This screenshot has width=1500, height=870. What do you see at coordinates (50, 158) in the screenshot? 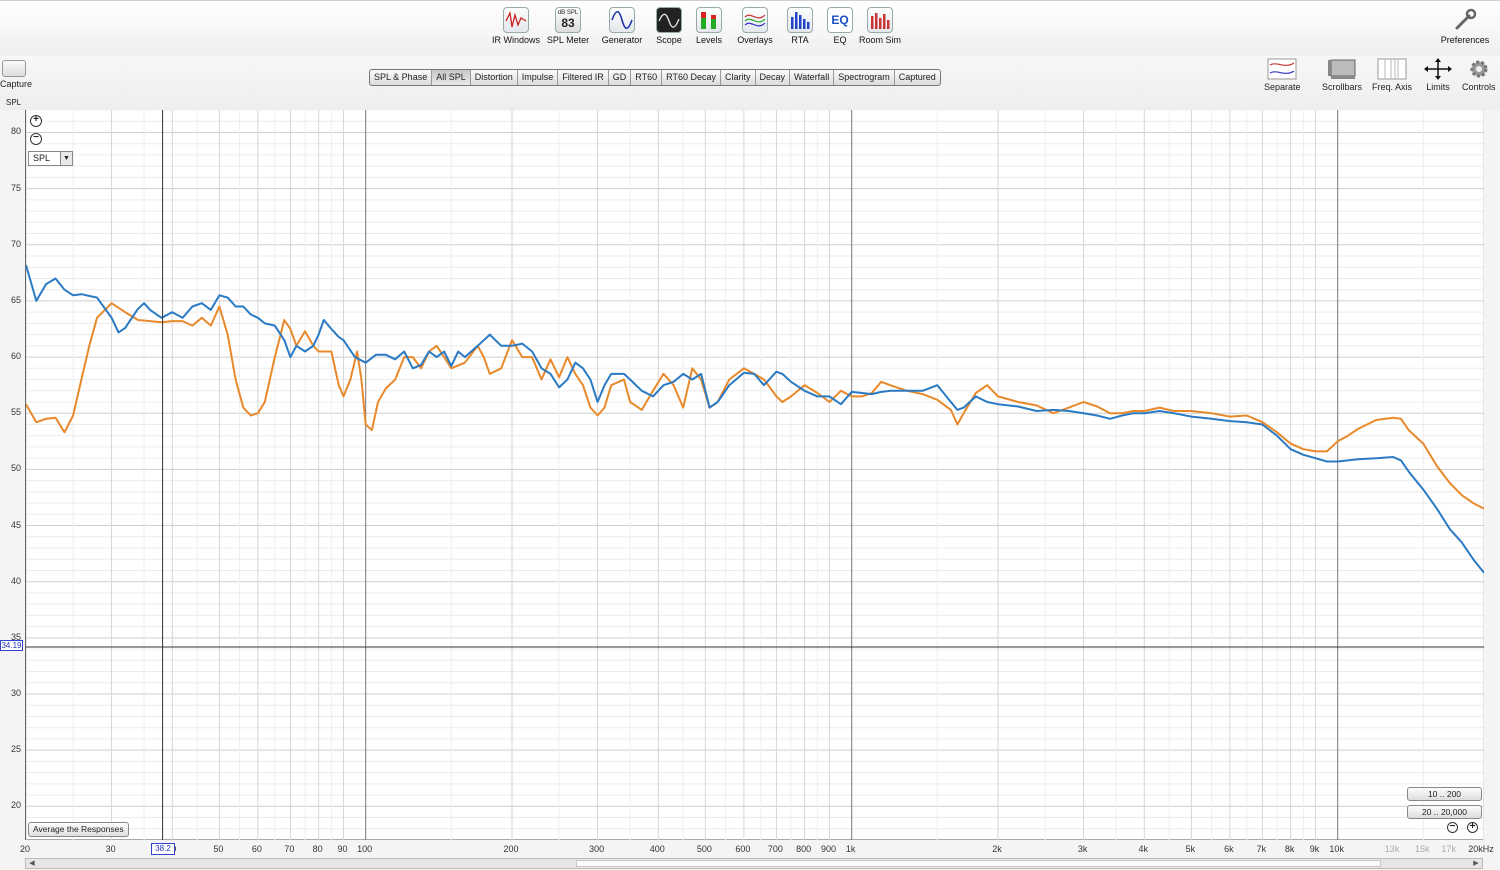
I see `graph-type-select: SPL ▼` at bounding box center [50, 158].